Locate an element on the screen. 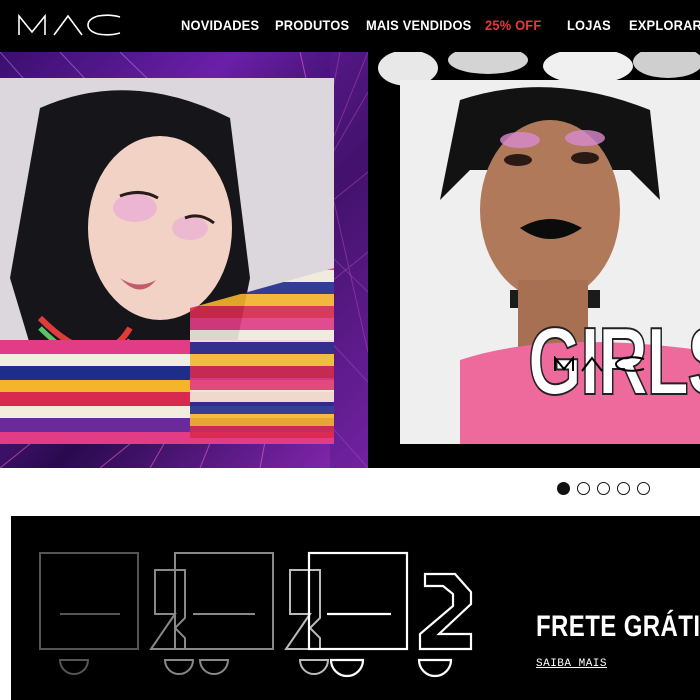 The image size is (700, 700). truck-icon is located at coordinates (256, 614).